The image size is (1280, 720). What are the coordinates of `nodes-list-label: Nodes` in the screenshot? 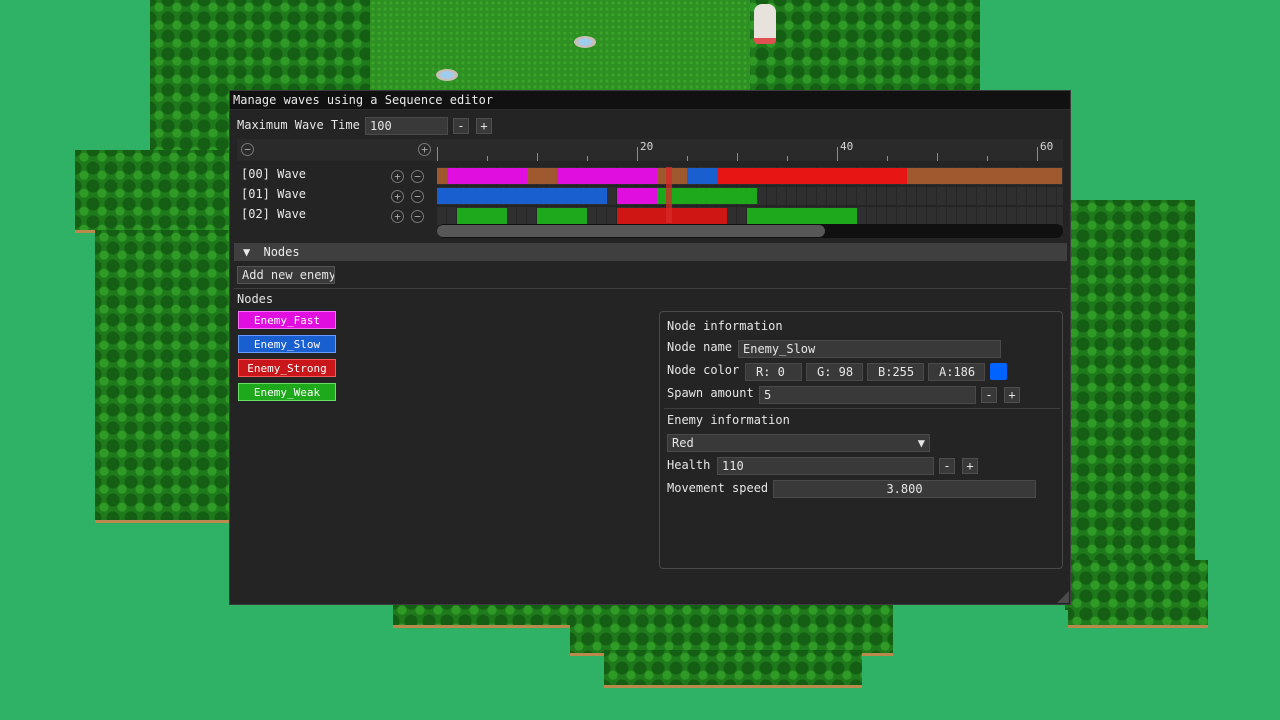 It's located at (255, 299).